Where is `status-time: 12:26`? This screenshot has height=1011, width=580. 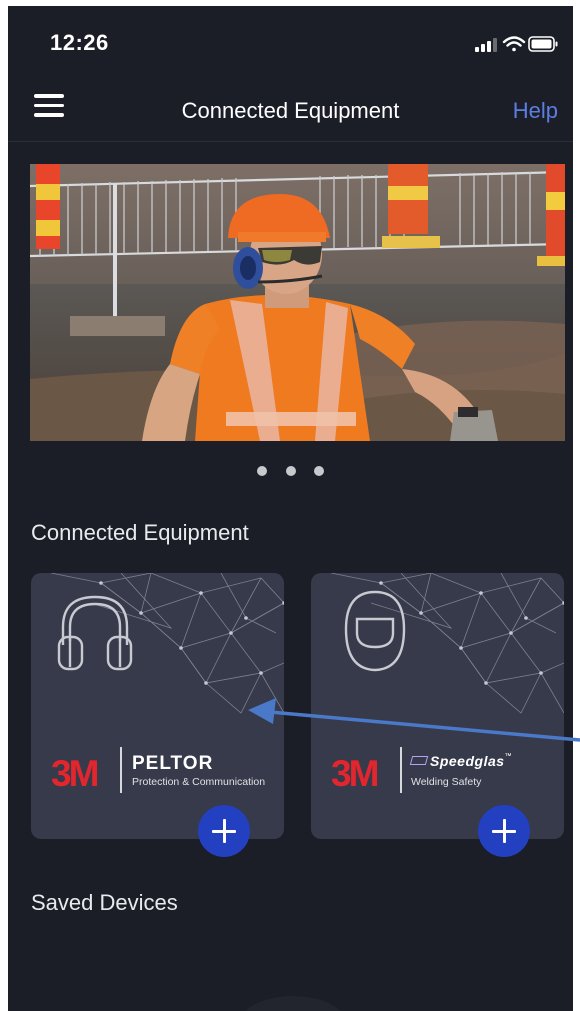
status-time: 12:26 is located at coordinates (79, 42).